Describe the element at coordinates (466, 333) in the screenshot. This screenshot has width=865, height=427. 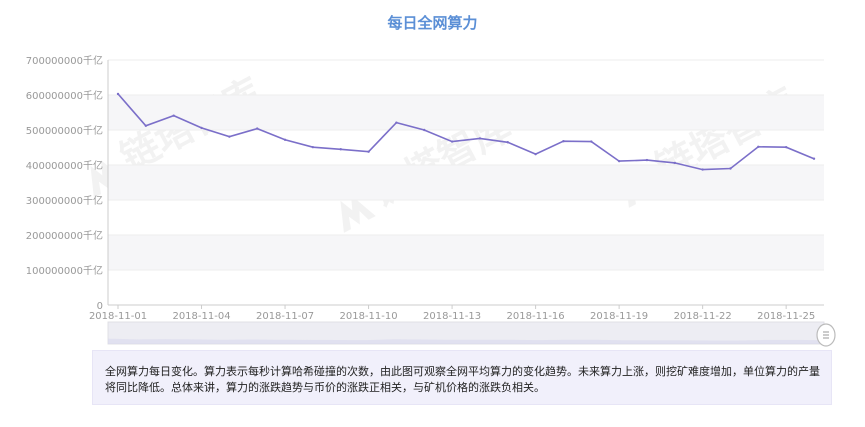
I see `zoom-slider-window` at that location.